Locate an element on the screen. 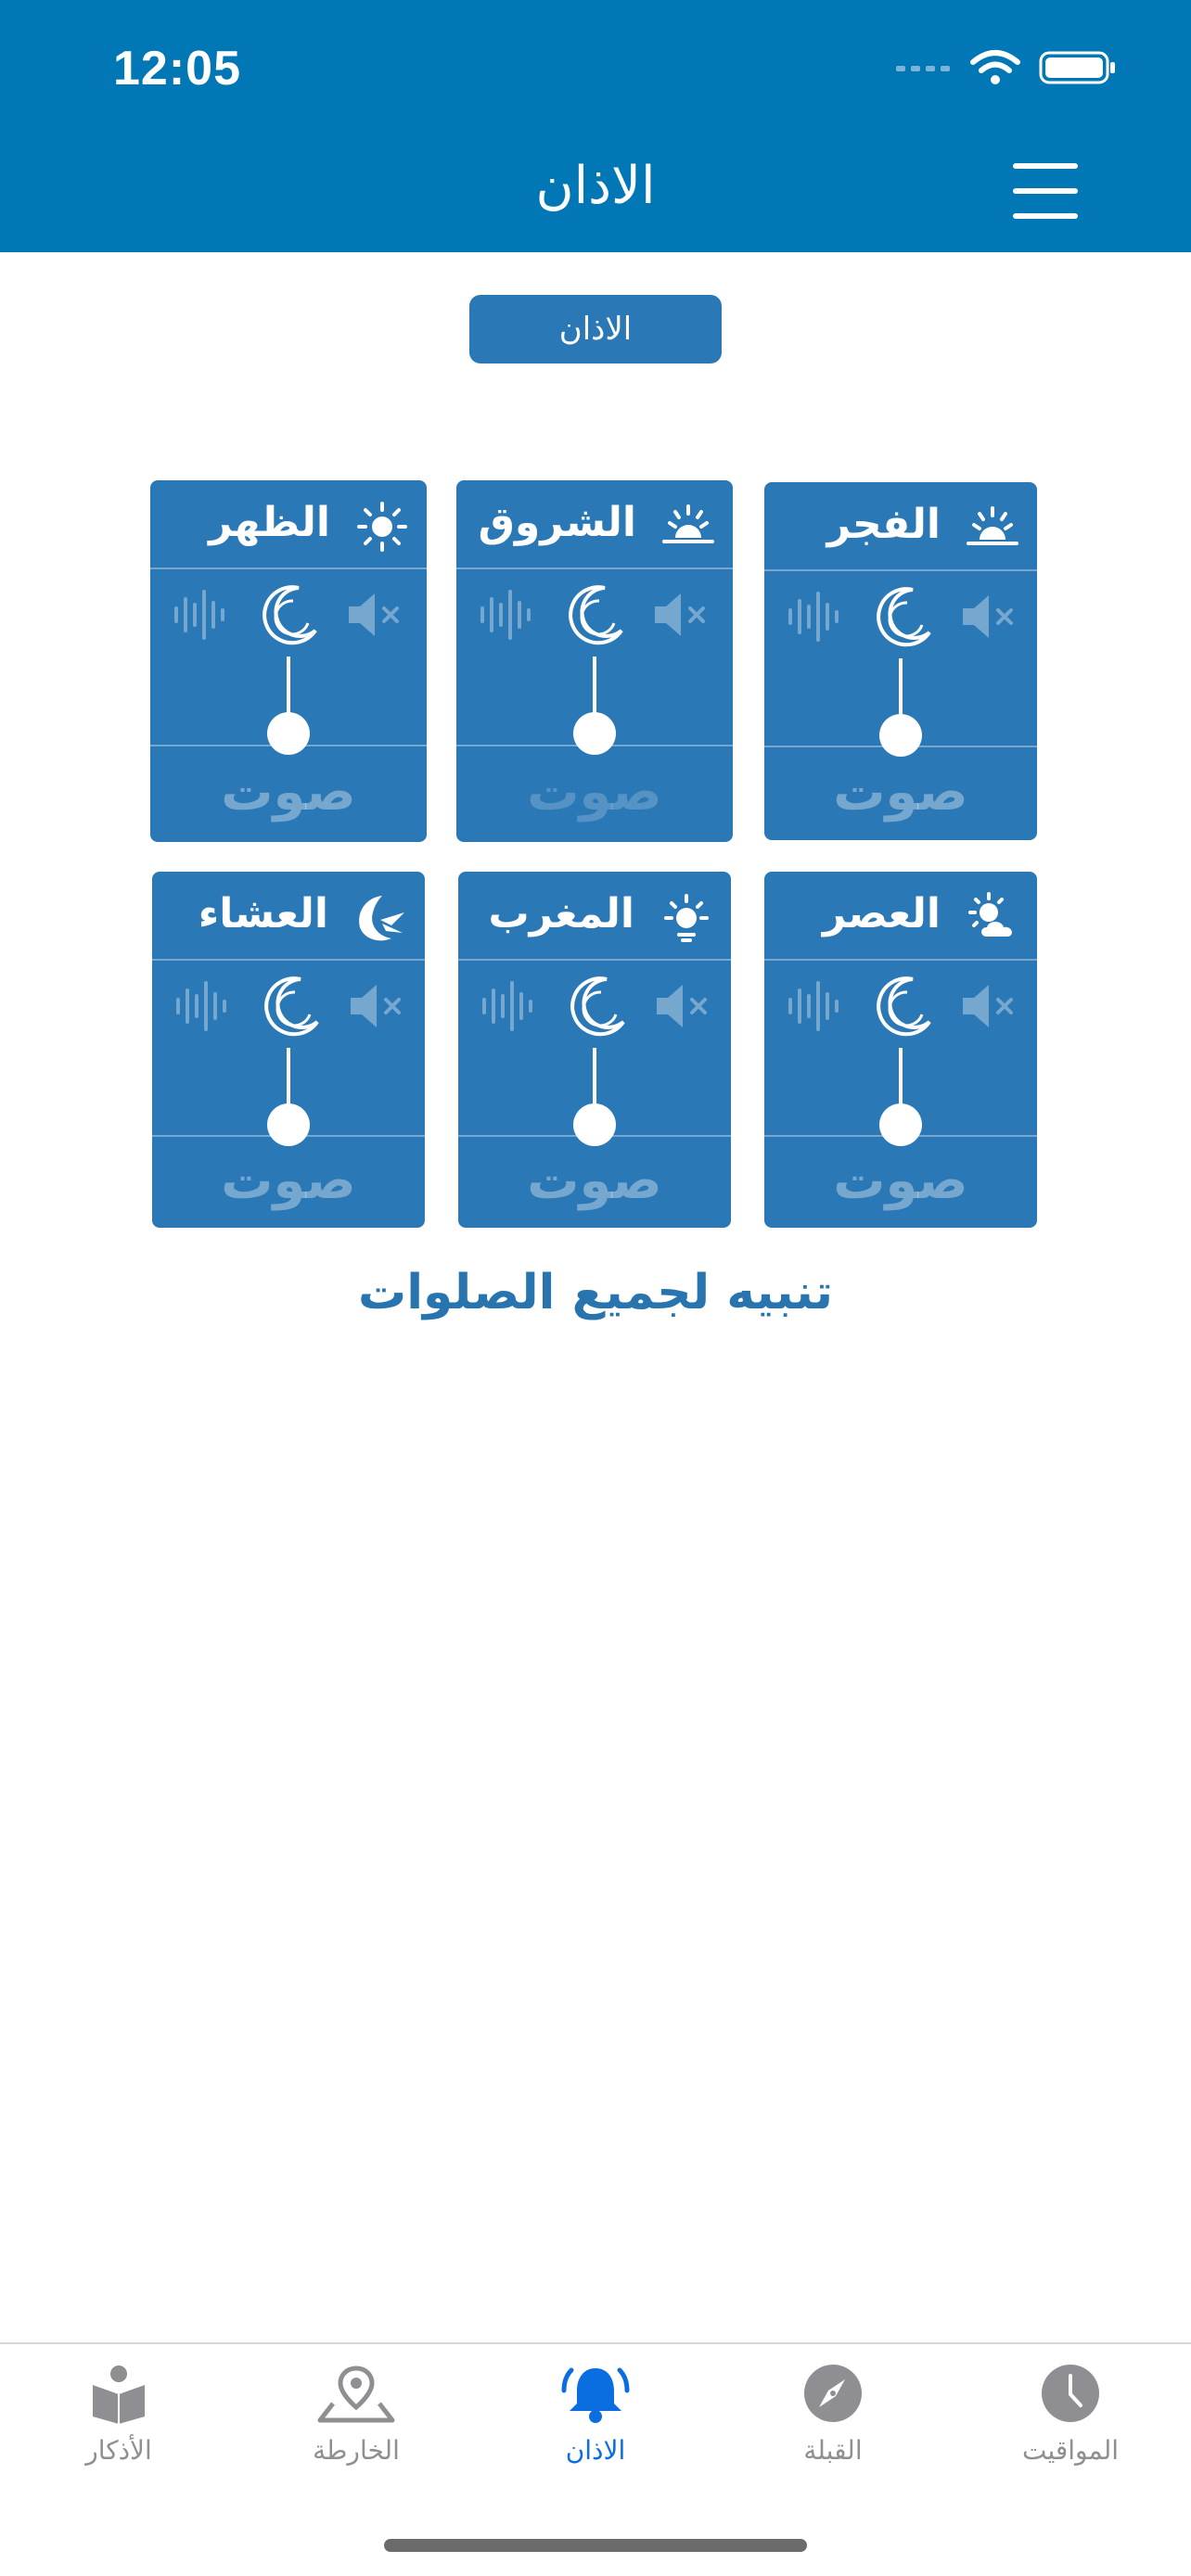  wifi-icon is located at coordinates (995, 67).